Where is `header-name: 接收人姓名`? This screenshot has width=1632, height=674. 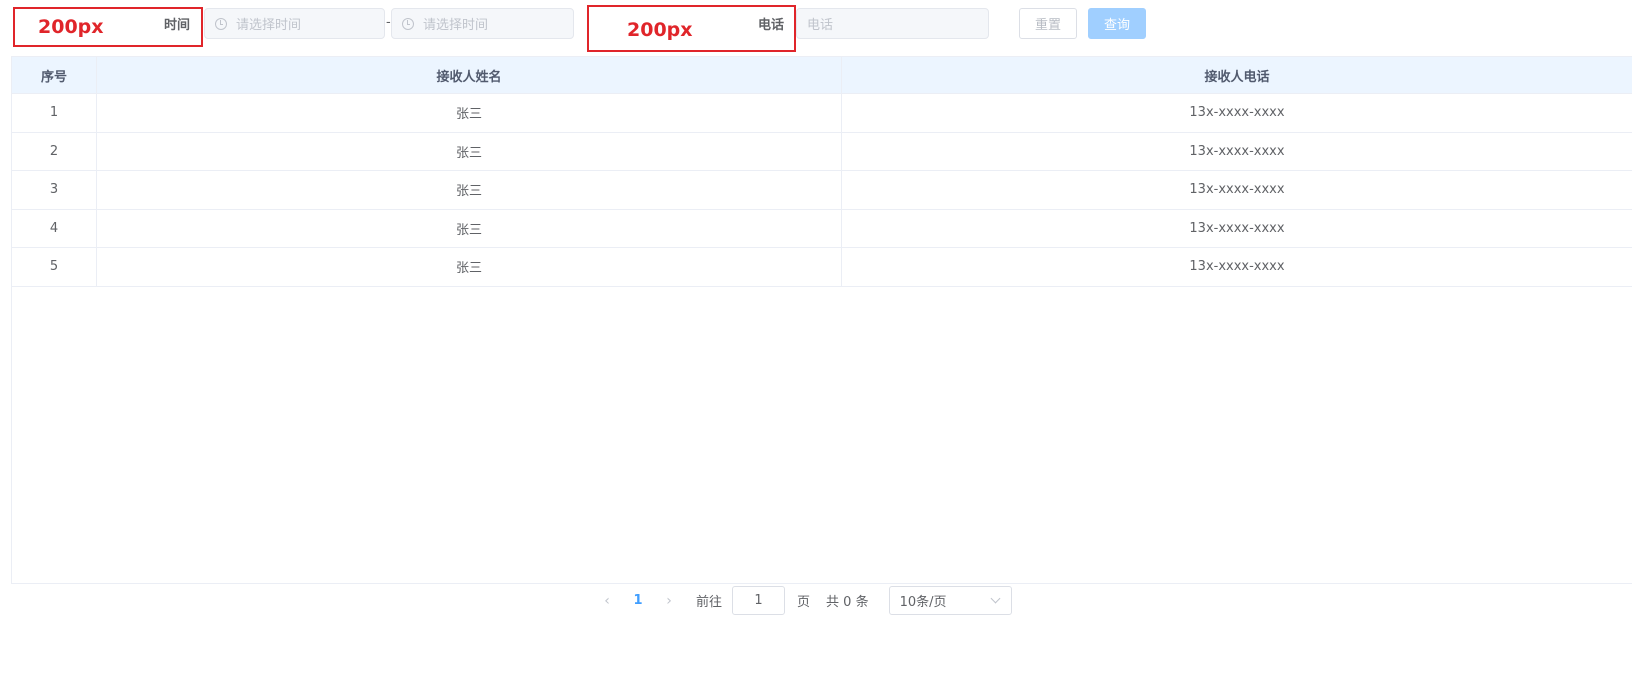 header-name: 接收人姓名 is located at coordinates (469, 75).